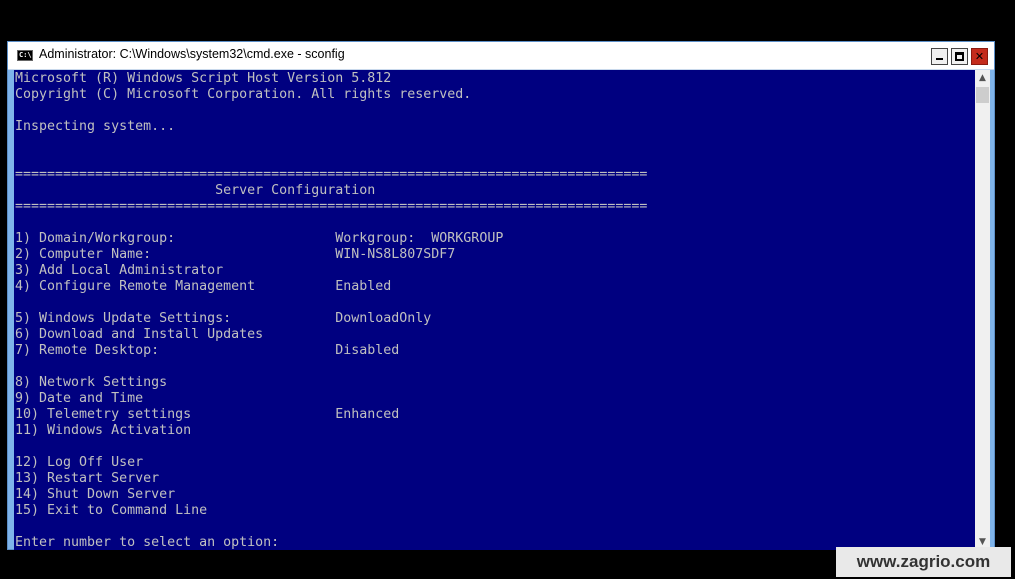 The image size is (1015, 579). I want to click on menu-item-remote-management: 4) Configure Remote Management Enabled, so click(203, 286).